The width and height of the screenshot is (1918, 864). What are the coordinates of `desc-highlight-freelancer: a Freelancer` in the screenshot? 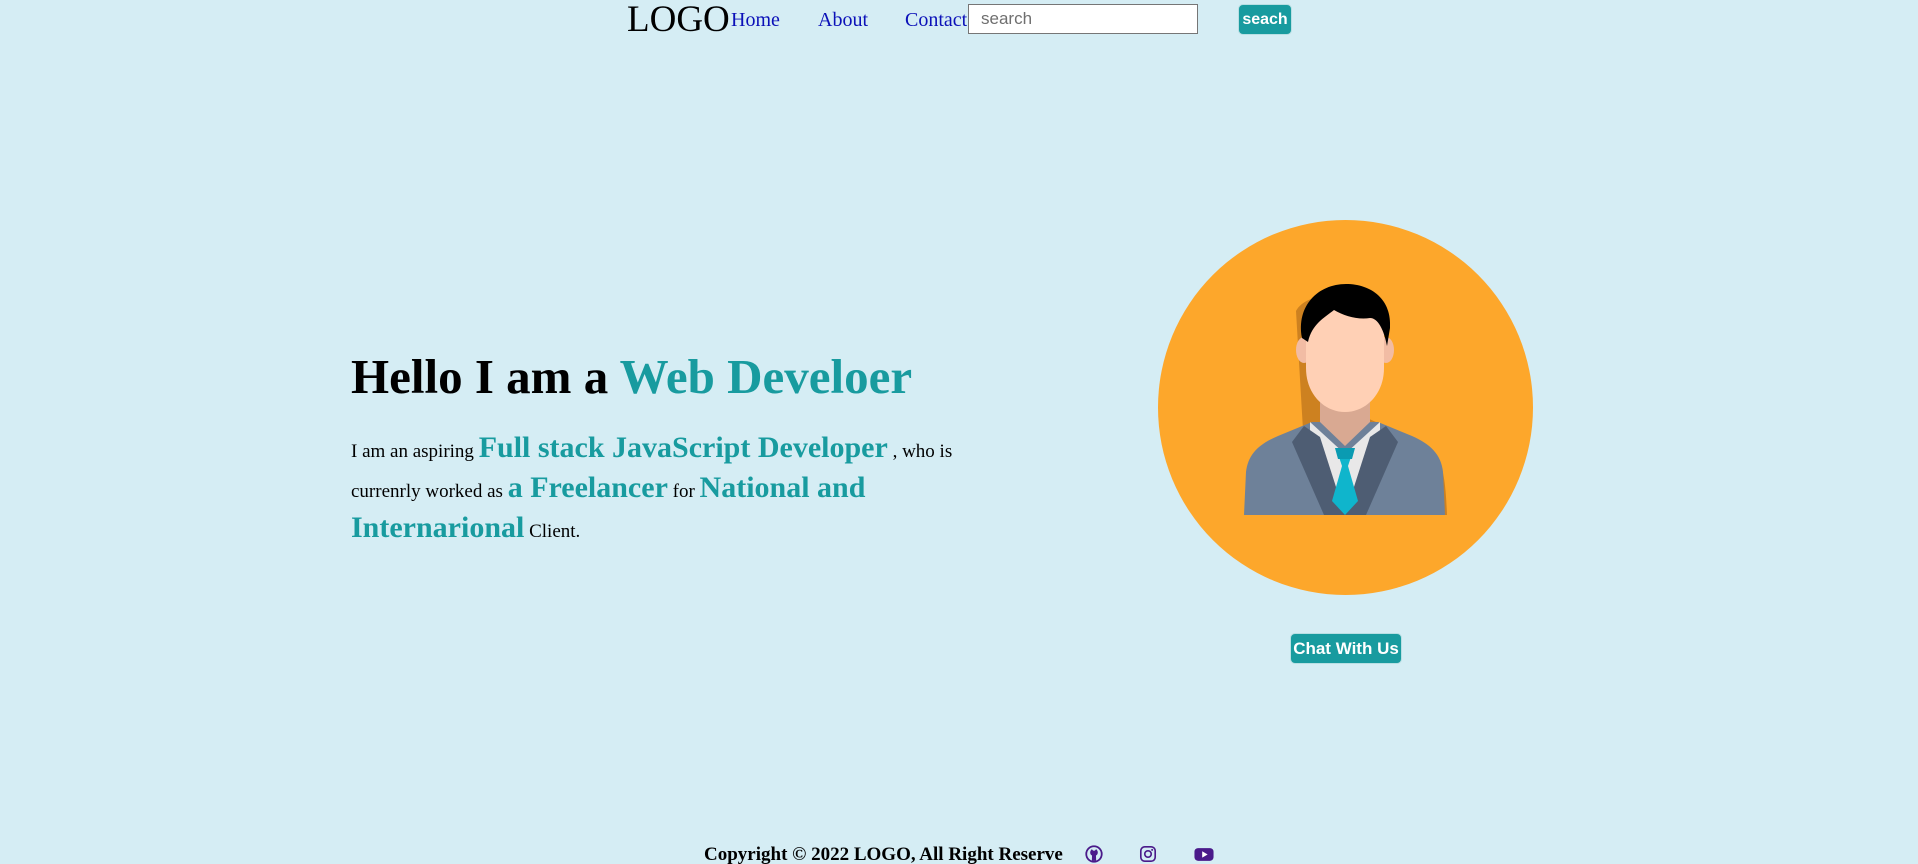 It's located at (587, 487).